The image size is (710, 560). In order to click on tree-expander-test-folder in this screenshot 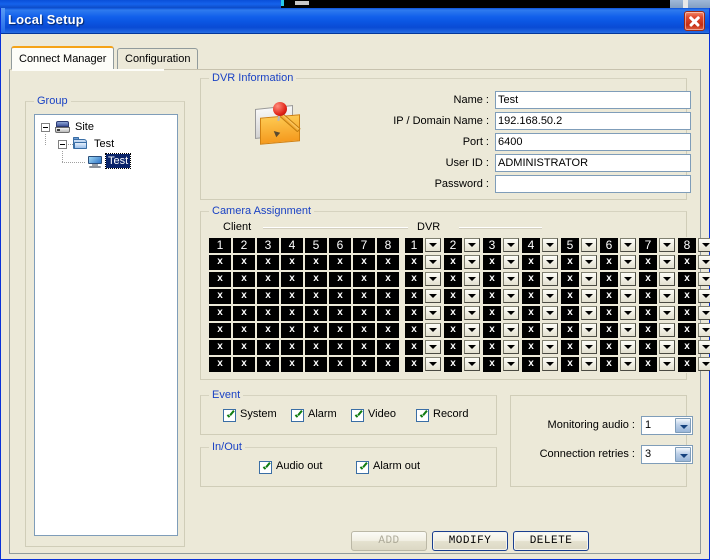, I will do `click(62, 144)`.